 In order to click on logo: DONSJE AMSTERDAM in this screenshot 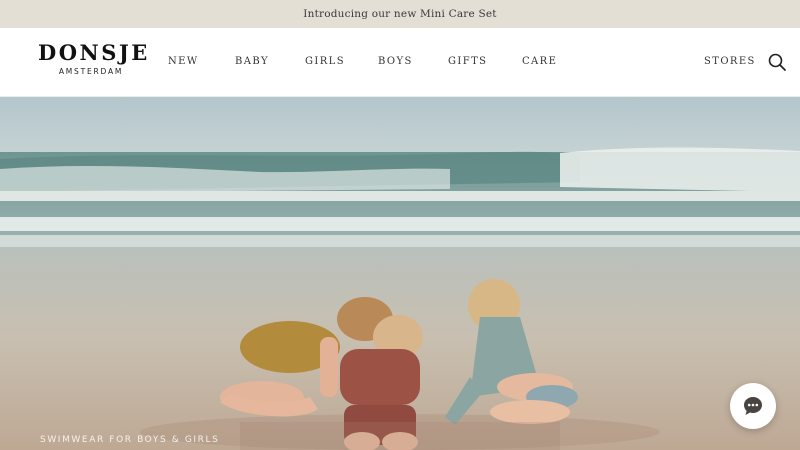, I will do `click(94, 58)`.